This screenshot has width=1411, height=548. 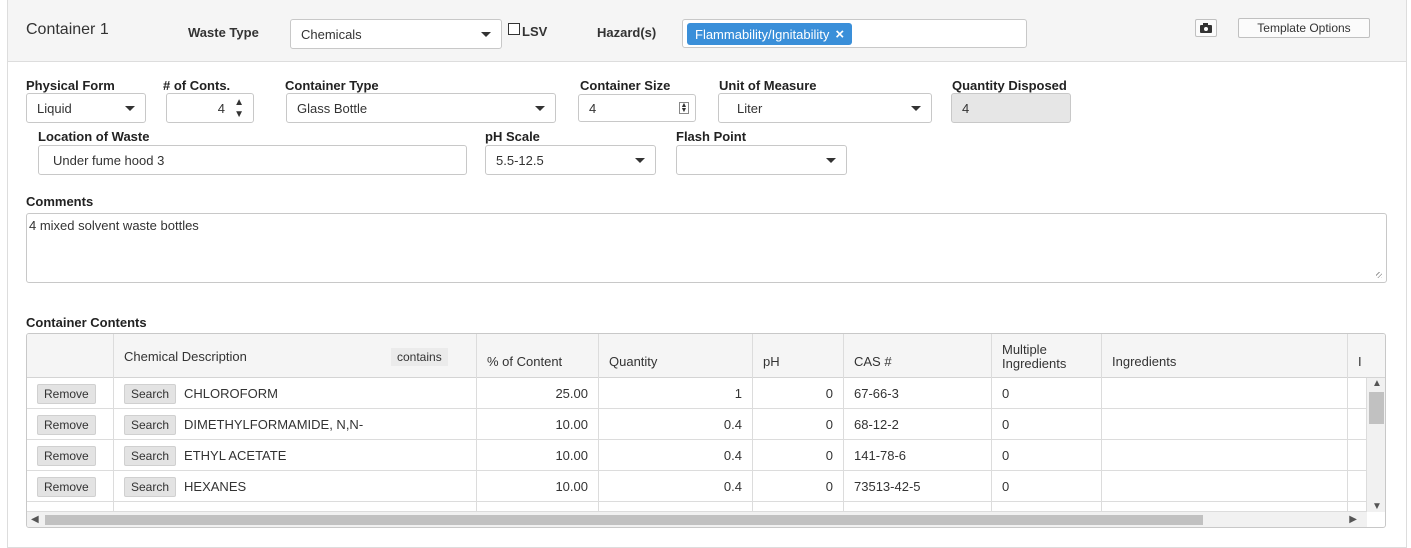 I want to click on vertical-scroll-thumb, so click(x=1376, y=408).